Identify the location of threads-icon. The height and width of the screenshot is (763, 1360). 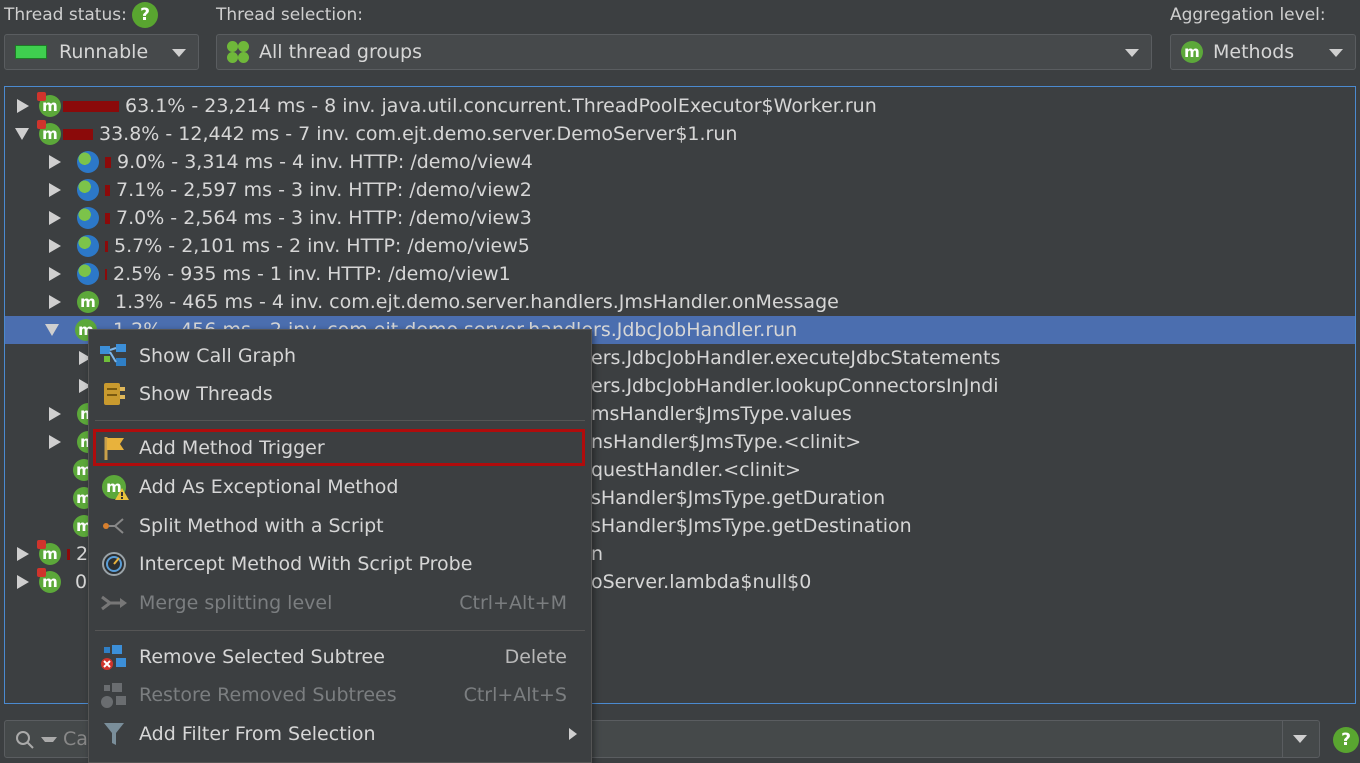
(114, 394).